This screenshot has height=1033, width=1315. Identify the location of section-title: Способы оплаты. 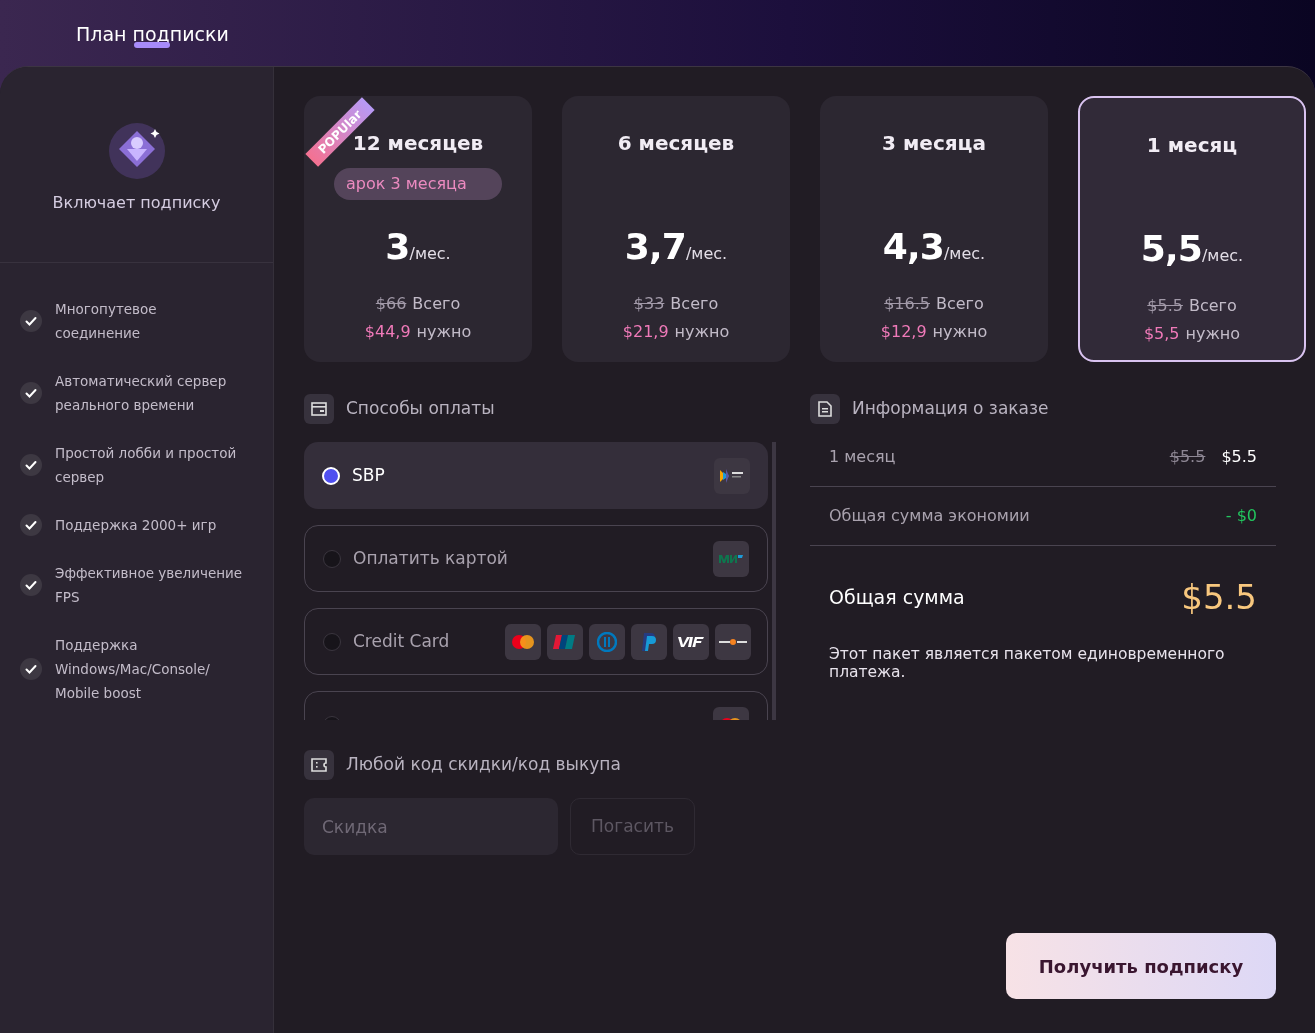
(420, 409).